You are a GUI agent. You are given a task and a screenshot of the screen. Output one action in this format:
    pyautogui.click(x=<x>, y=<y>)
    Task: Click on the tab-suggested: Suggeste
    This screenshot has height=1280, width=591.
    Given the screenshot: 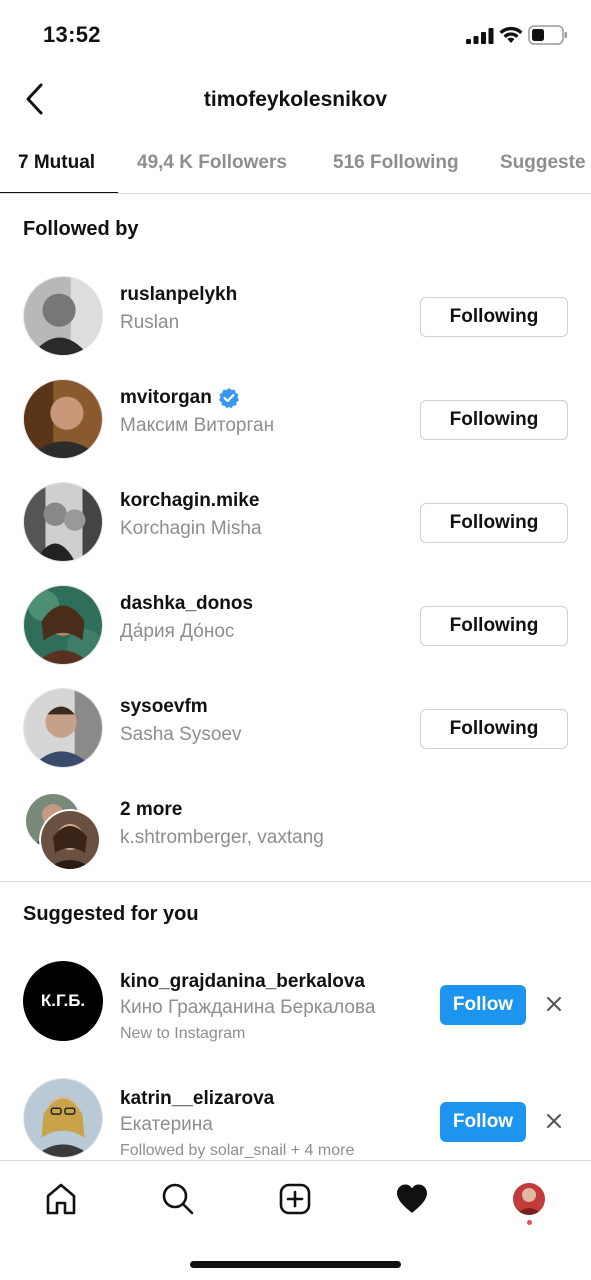 What is the action you would take?
    pyautogui.click(x=543, y=163)
    